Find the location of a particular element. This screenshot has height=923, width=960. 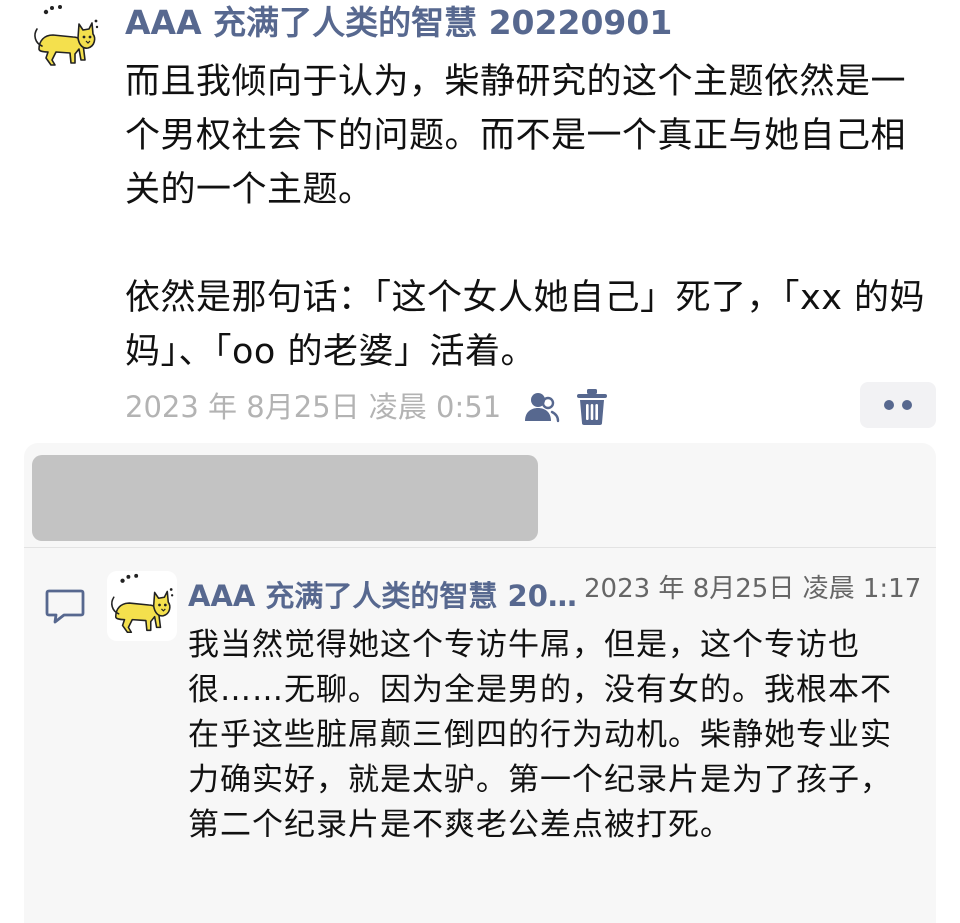

user-group-icon is located at coordinates (541, 407).